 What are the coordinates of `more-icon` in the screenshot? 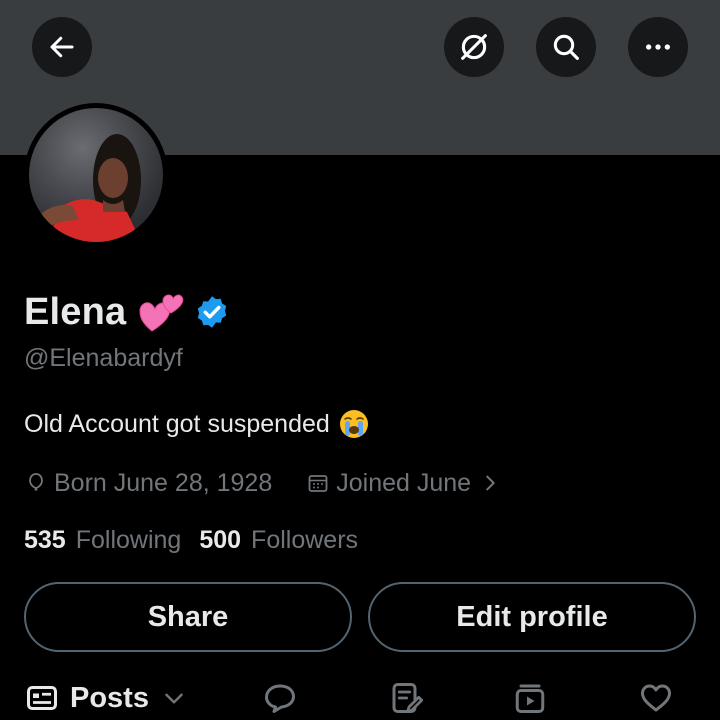 It's located at (658, 47).